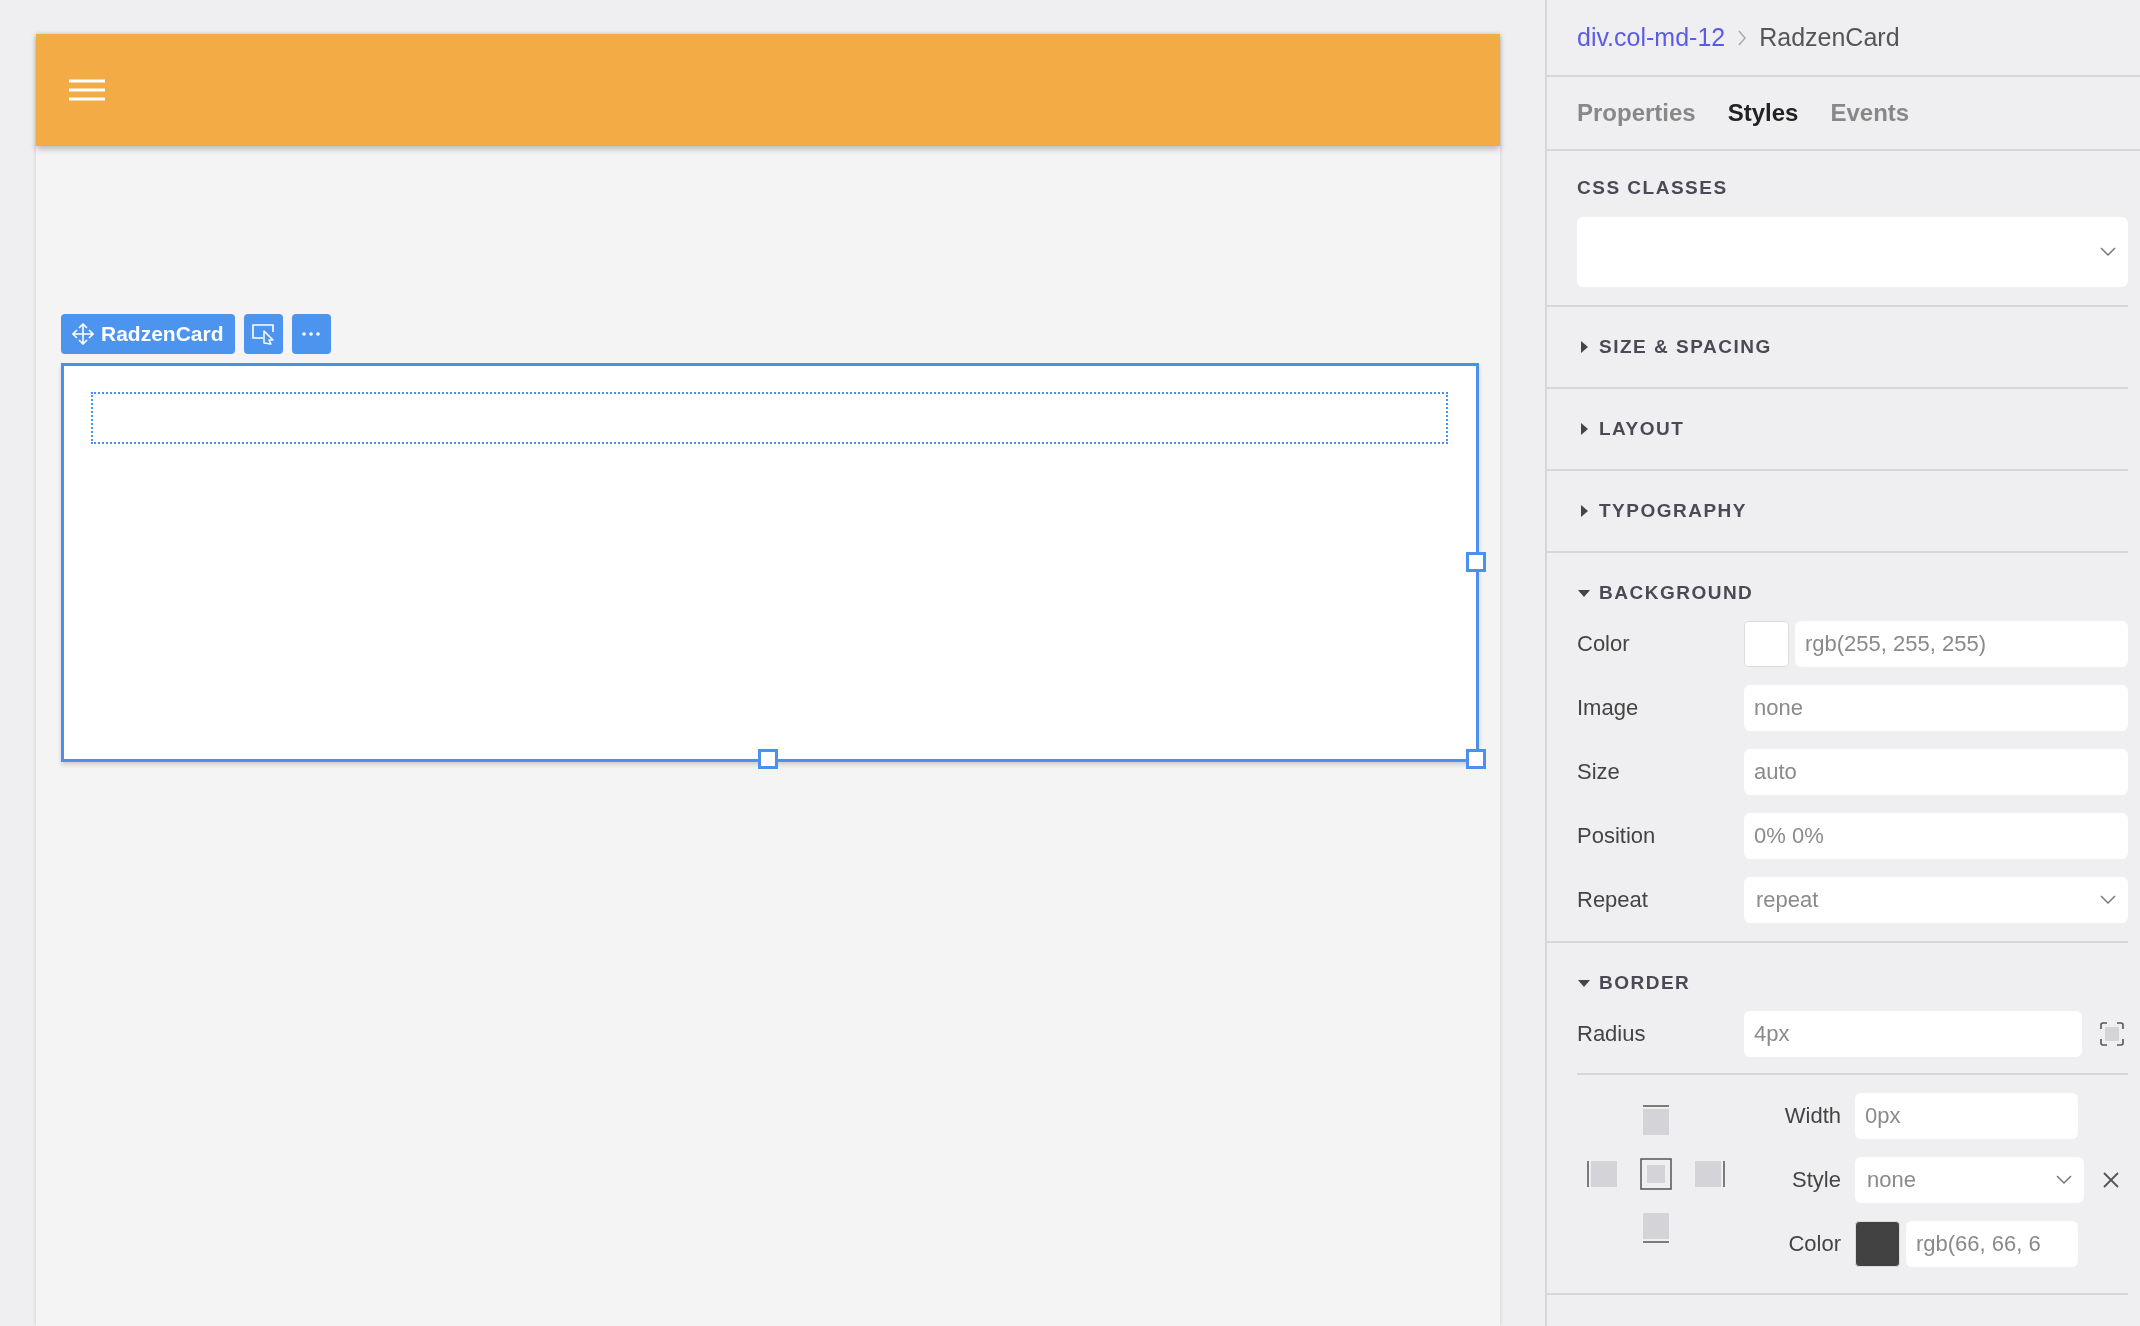 The image size is (2140, 1326). I want to click on text-input: 4px, so click(1913, 1034).